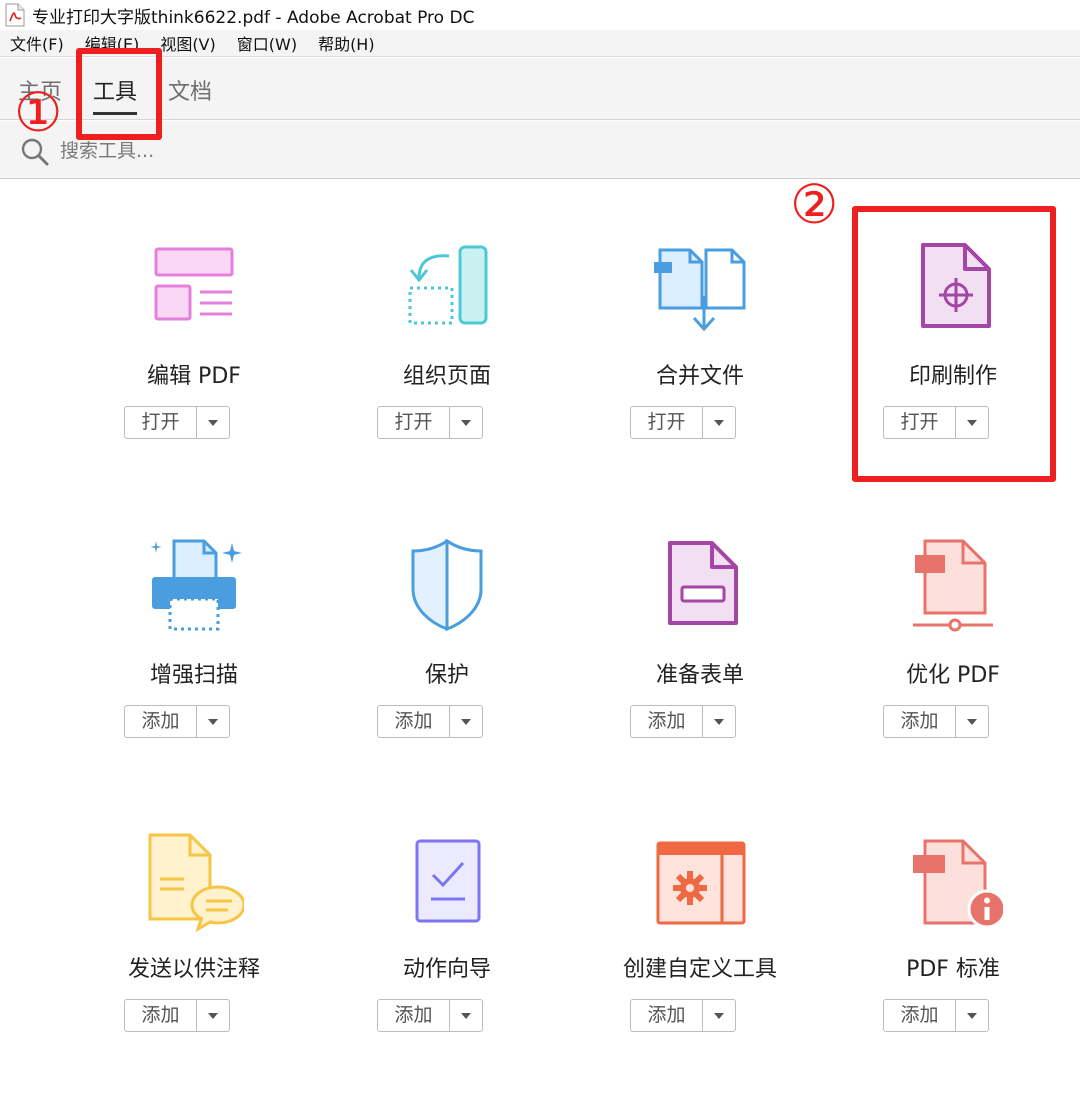  Describe the element at coordinates (700, 290) in the screenshot. I see `combine-files-icon` at that location.